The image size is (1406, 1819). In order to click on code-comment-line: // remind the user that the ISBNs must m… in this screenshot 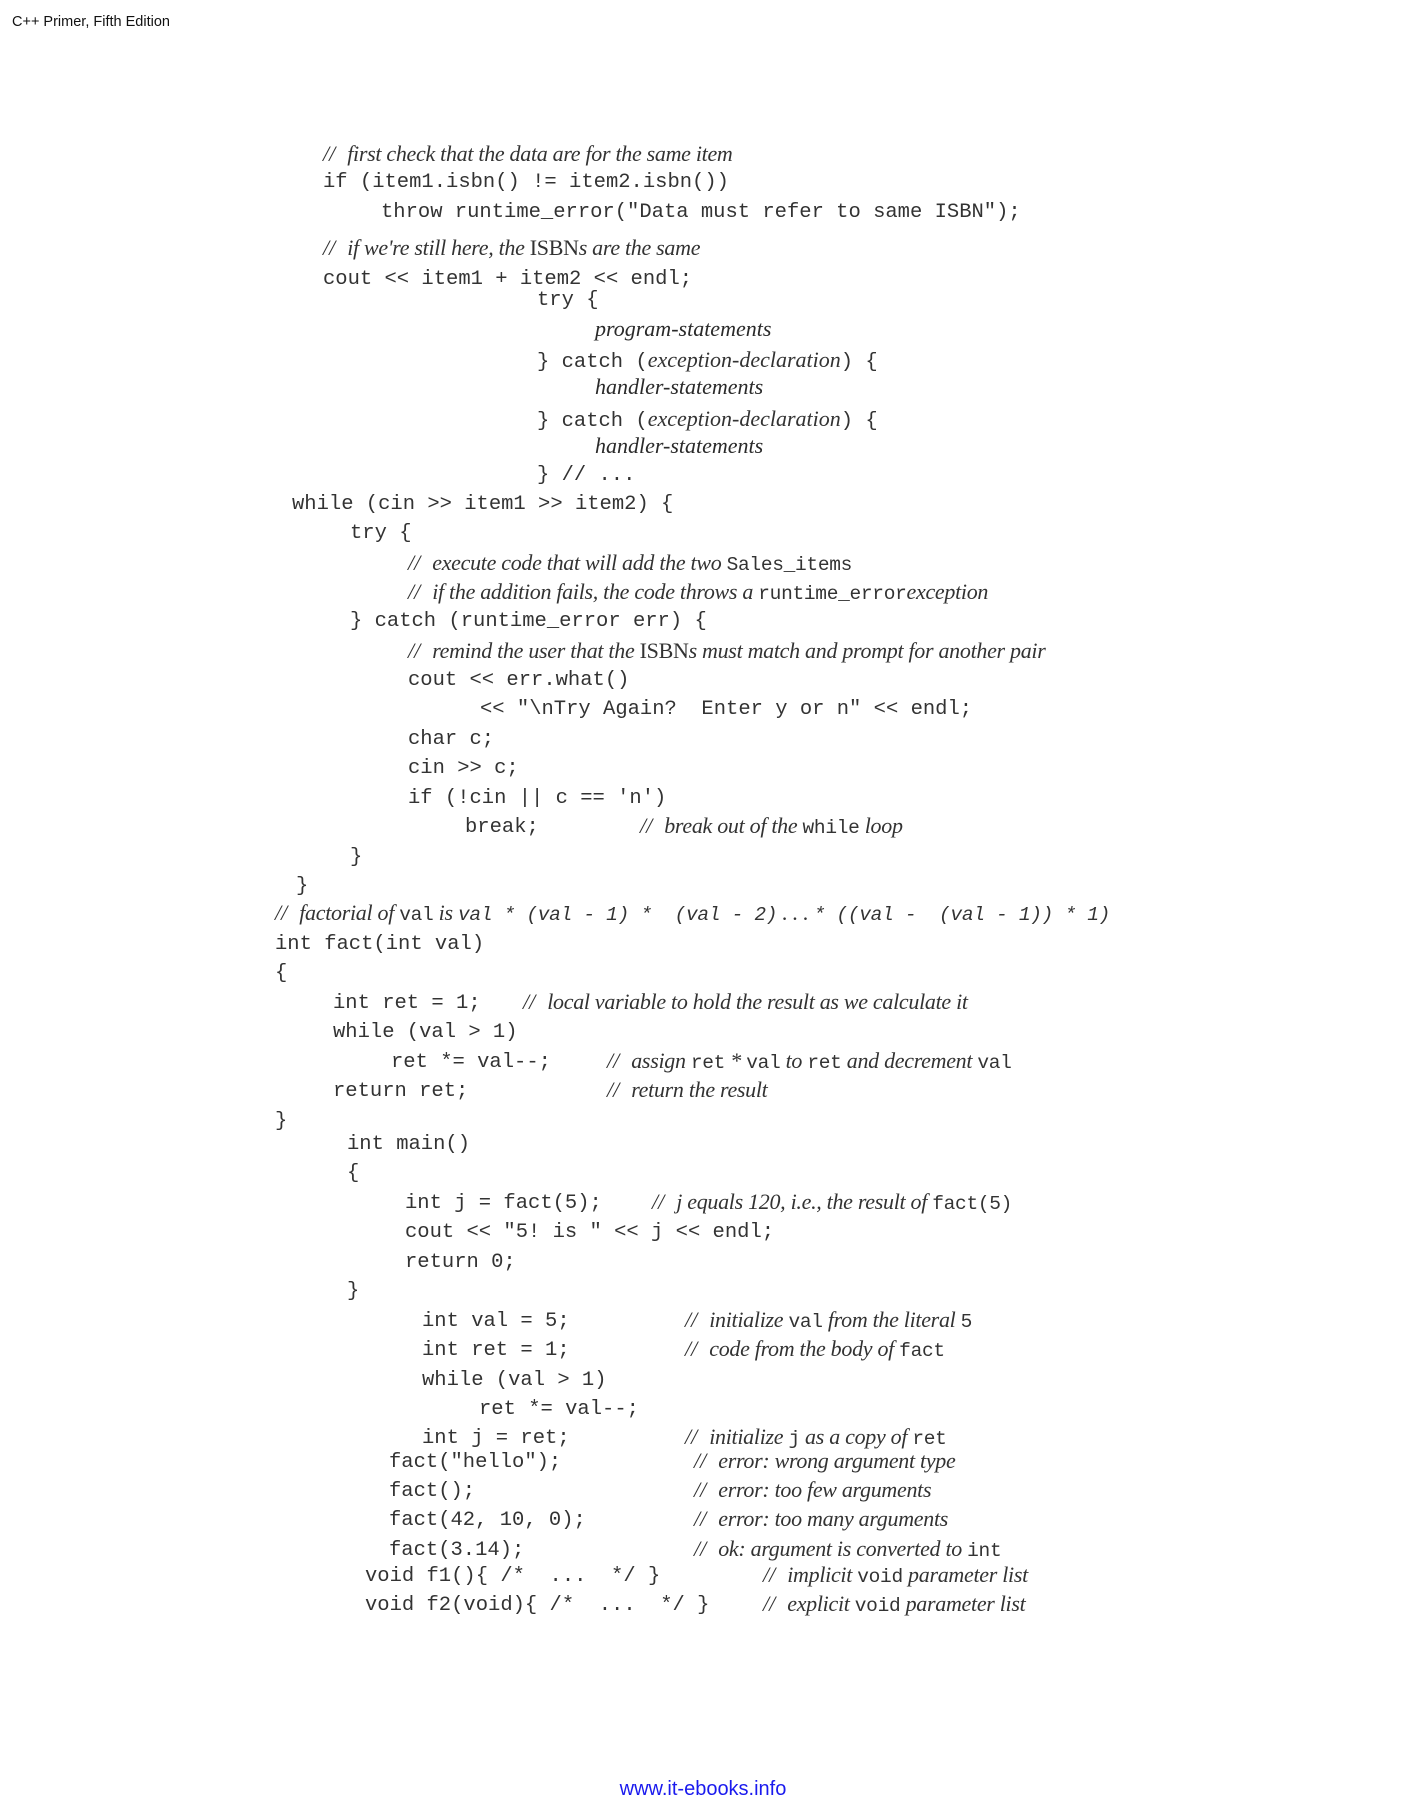, I will do `click(727, 650)`.